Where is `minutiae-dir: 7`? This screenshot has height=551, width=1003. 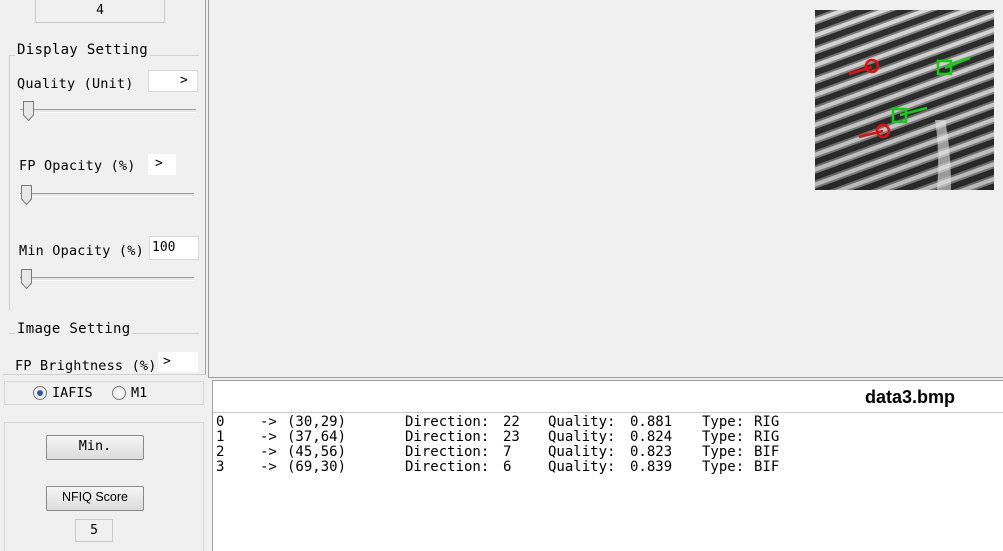 minutiae-dir: 7 is located at coordinates (507, 452).